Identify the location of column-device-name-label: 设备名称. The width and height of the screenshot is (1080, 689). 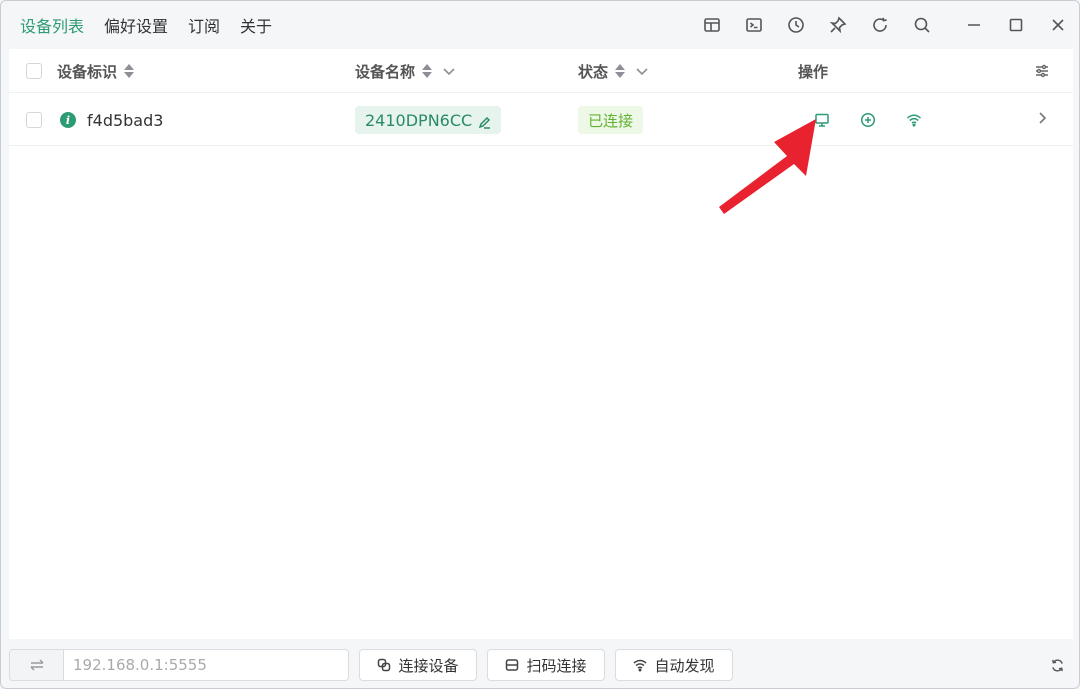
(385, 71).